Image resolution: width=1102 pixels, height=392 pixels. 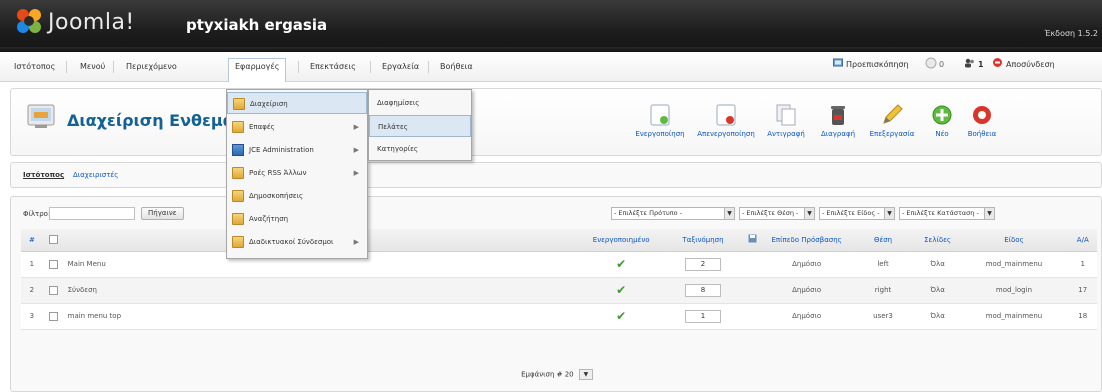 I want to click on dropdown-item-search: Αναζήτηση, so click(x=297, y=219).